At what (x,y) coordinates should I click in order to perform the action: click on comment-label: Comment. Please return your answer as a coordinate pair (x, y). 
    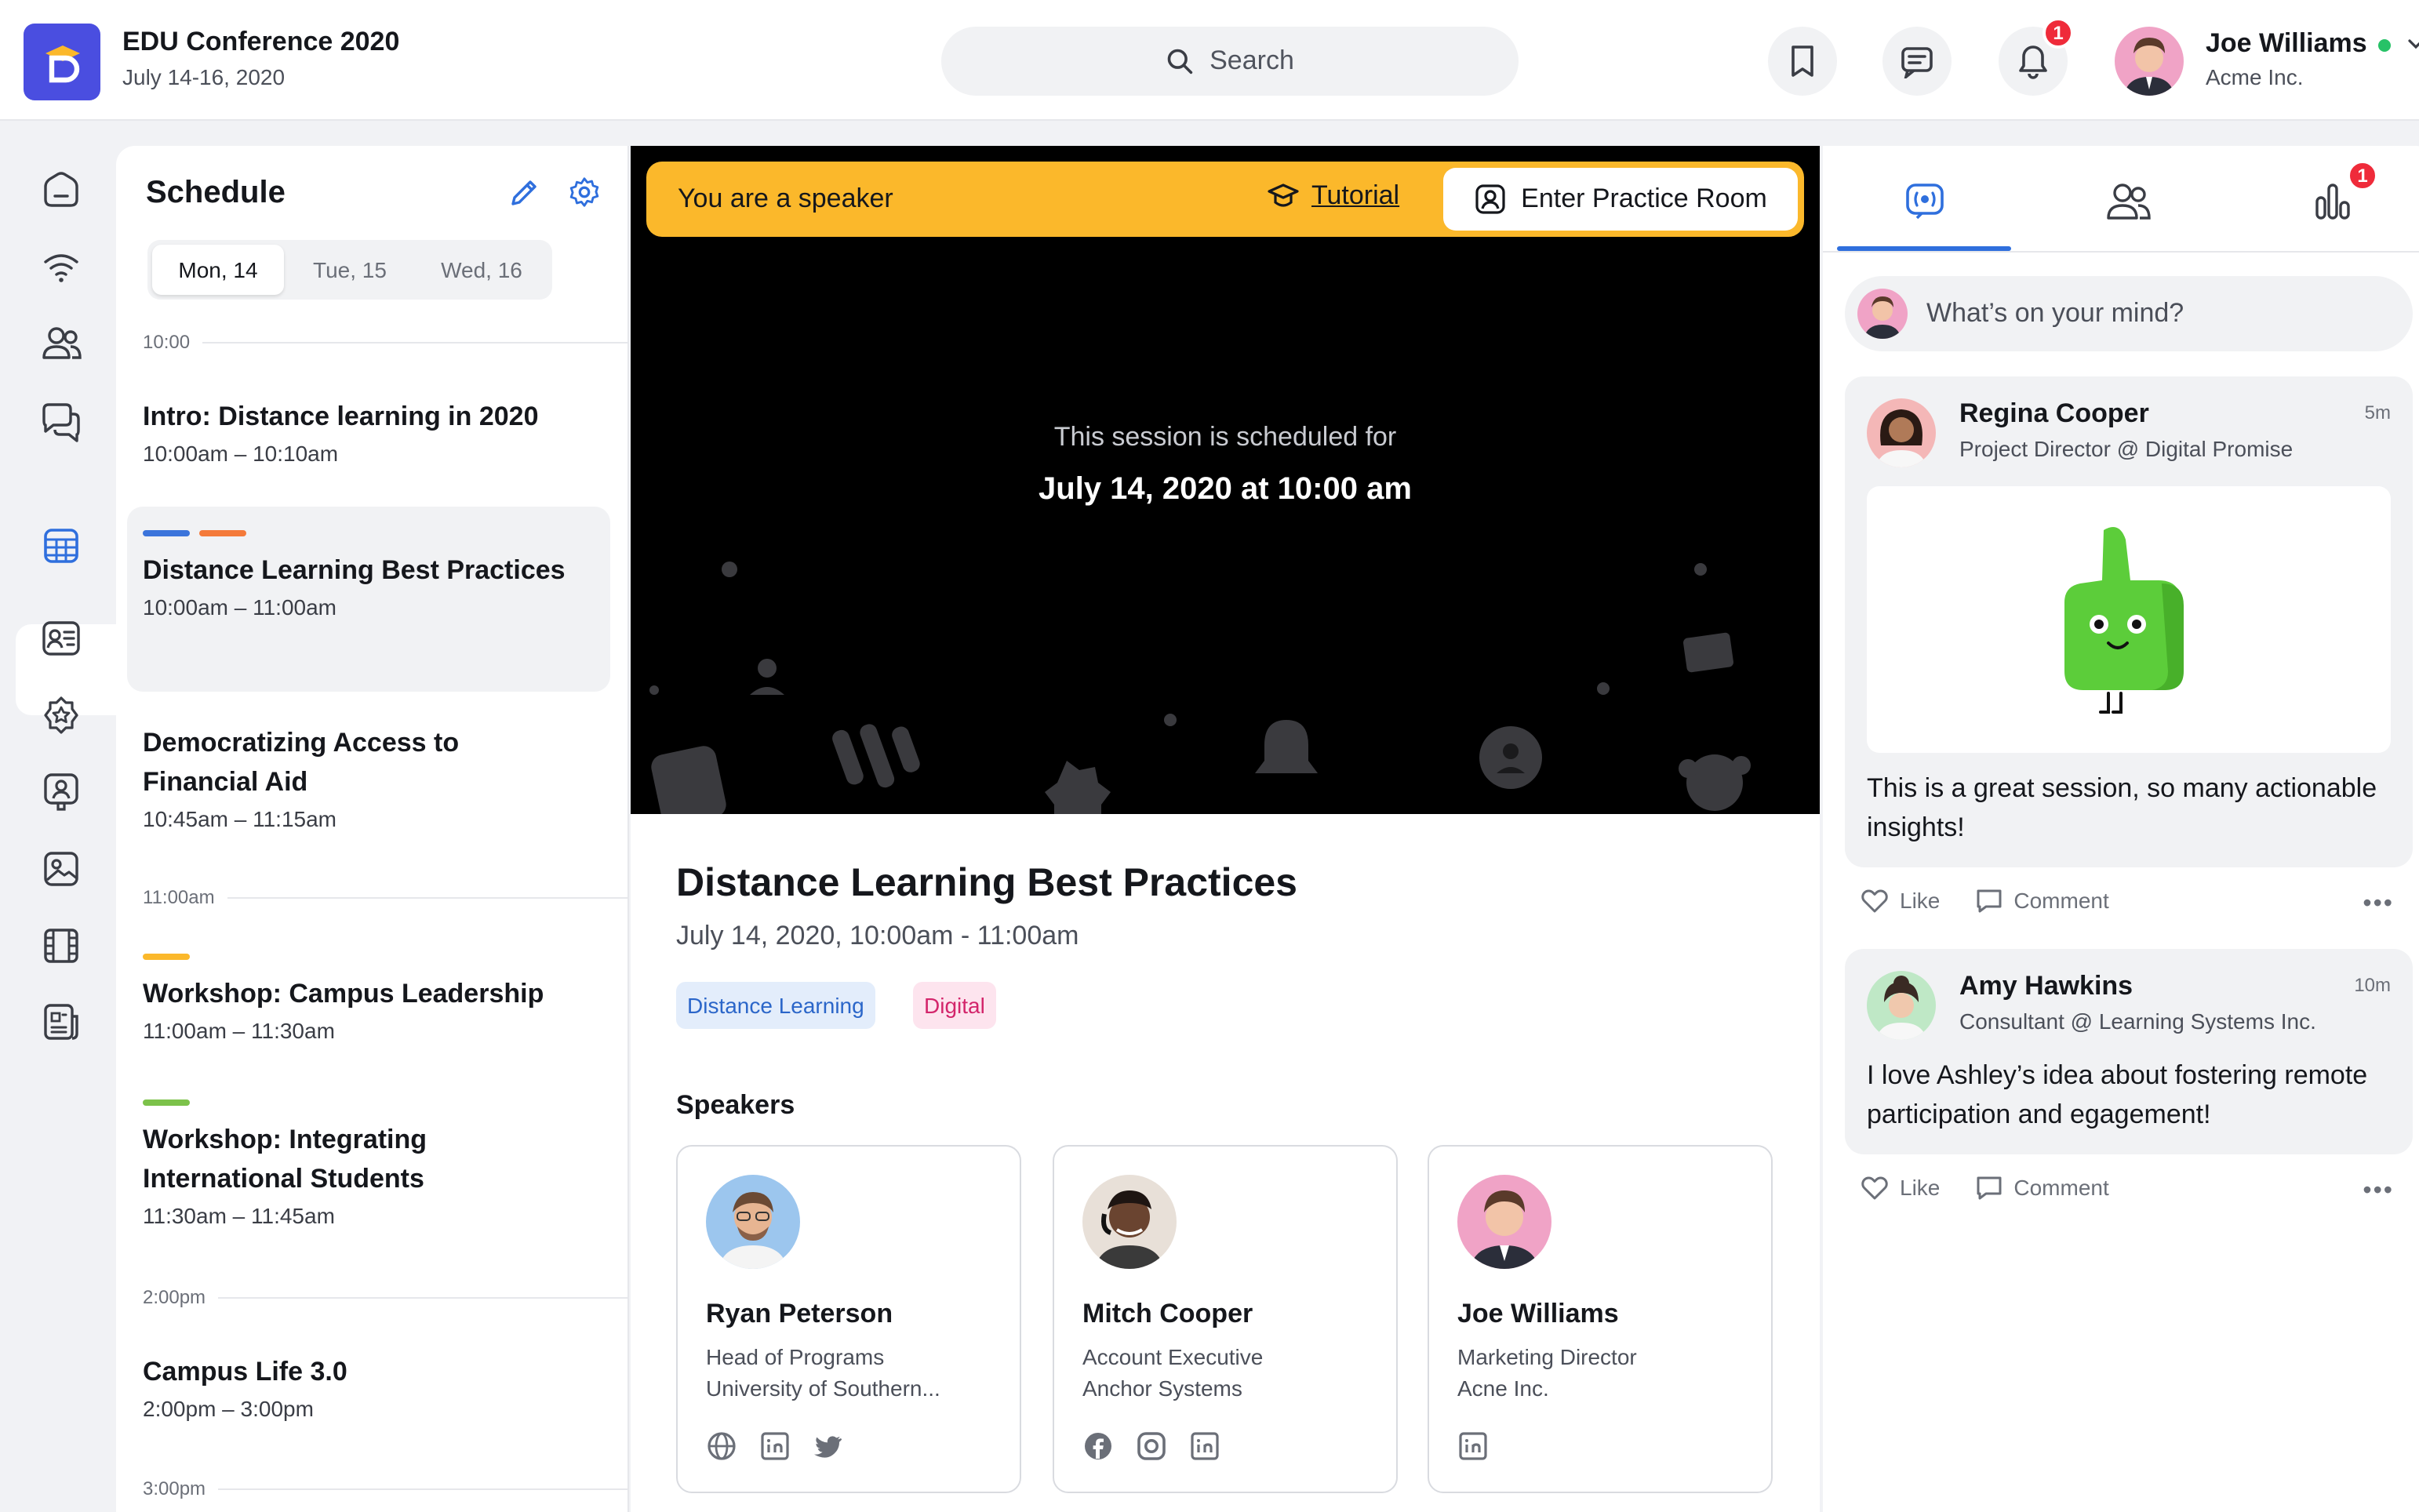
    Looking at the image, I should click on (2061, 1187).